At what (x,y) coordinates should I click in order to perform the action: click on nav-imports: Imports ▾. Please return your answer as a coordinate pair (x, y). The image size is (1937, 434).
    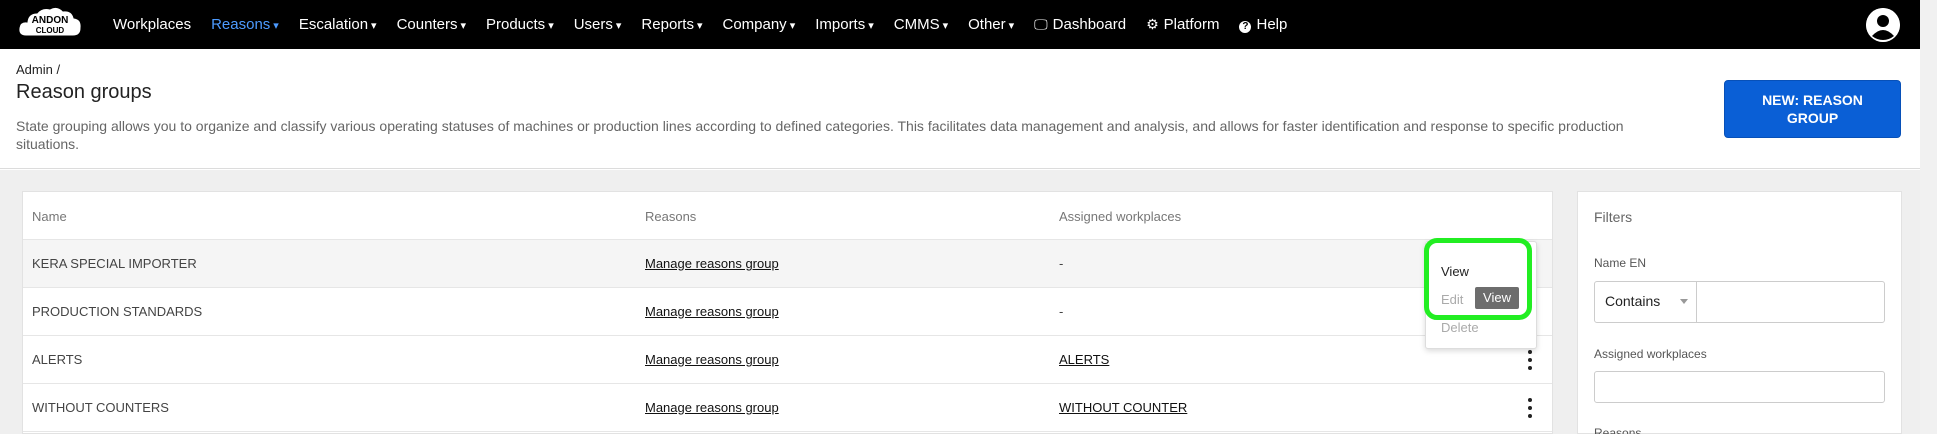
    Looking at the image, I should click on (844, 24).